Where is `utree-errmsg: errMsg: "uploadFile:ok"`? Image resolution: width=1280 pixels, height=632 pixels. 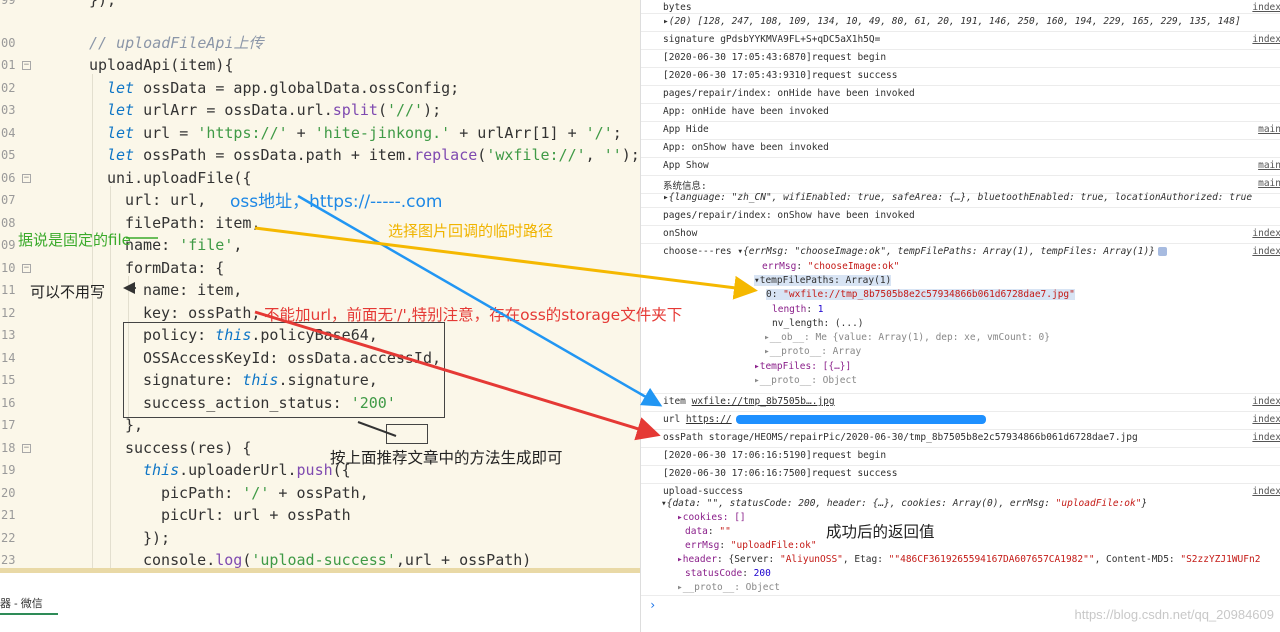 utree-errmsg: errMsg: "uploadFile:ok" is located at coordinates (751, 545).